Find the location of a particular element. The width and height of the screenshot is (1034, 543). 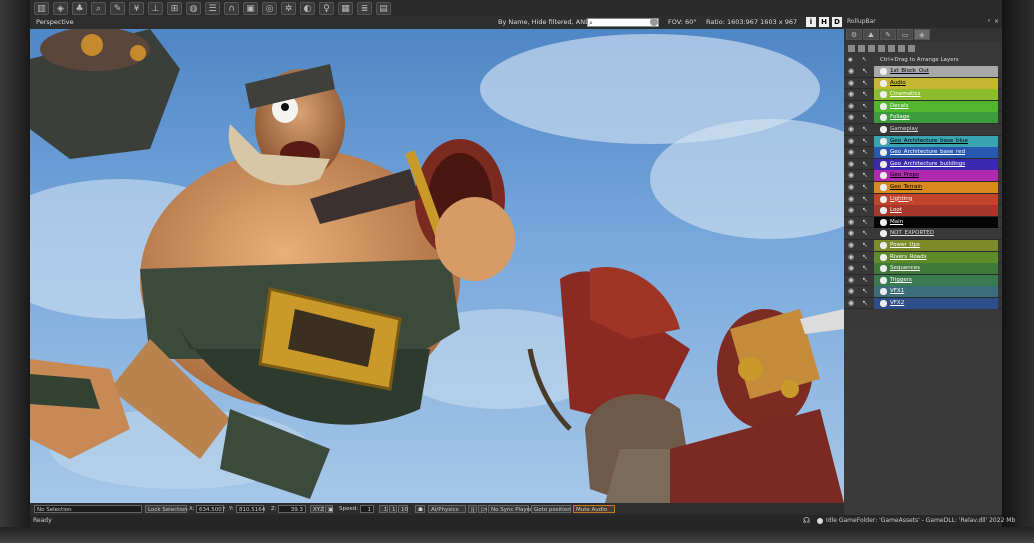

z-coordinate-input: 39.3 is located at coordinates (292, 509).